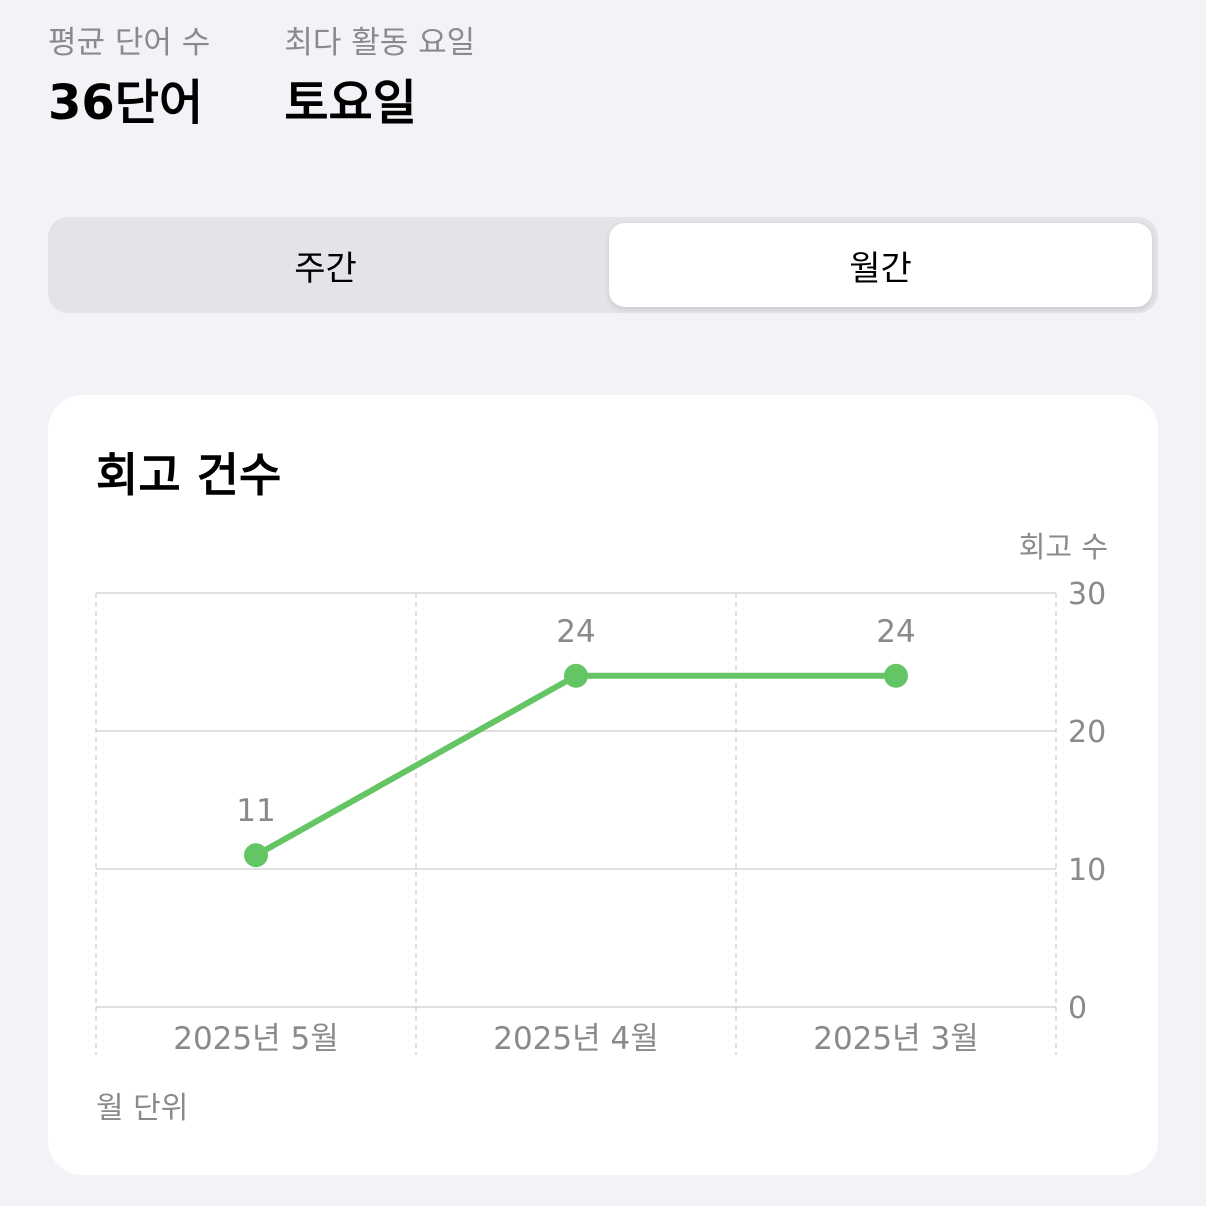  I want to click on x-tick-label: 2025년 4월, so click(576, 1039).